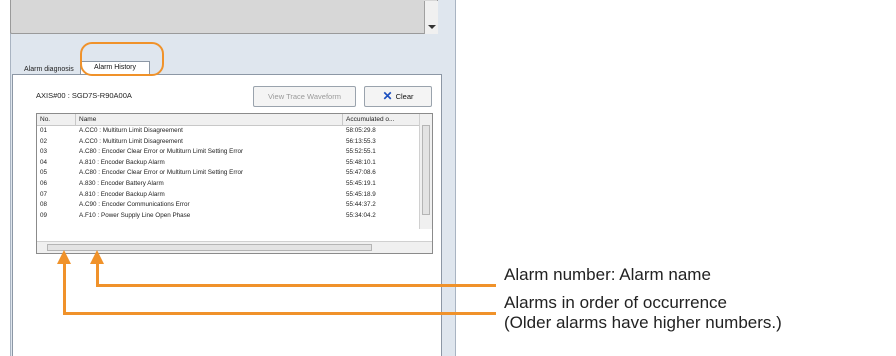 The height and width of the screenshot is (356, 896). I want to click on tab-highlight-circle, so click(122, 59).